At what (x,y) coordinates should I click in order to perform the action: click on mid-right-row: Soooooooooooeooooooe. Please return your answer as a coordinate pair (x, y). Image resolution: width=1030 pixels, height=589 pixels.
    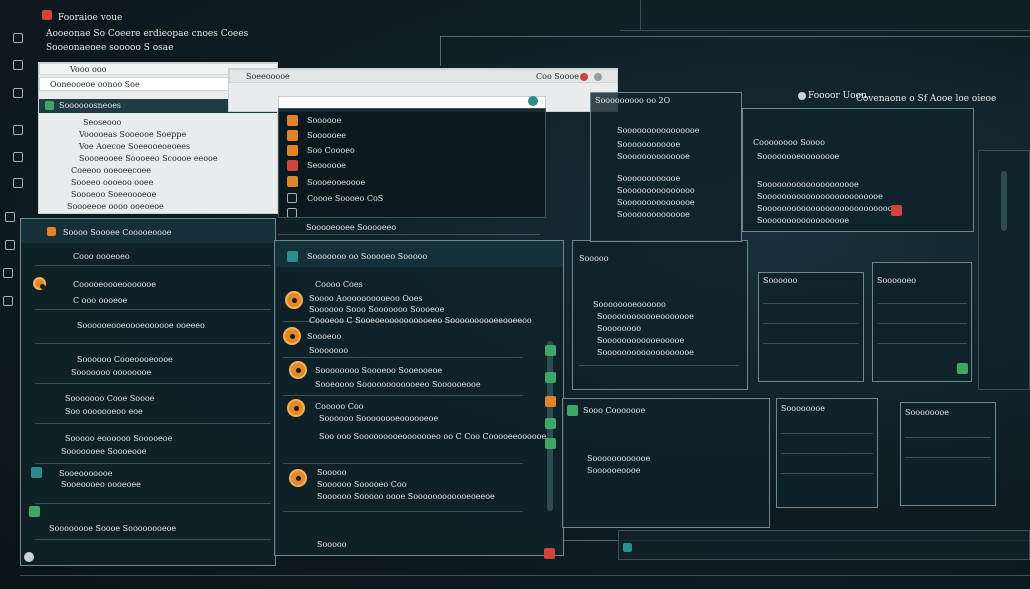
    Looking at the image, I should click on (645, 317).